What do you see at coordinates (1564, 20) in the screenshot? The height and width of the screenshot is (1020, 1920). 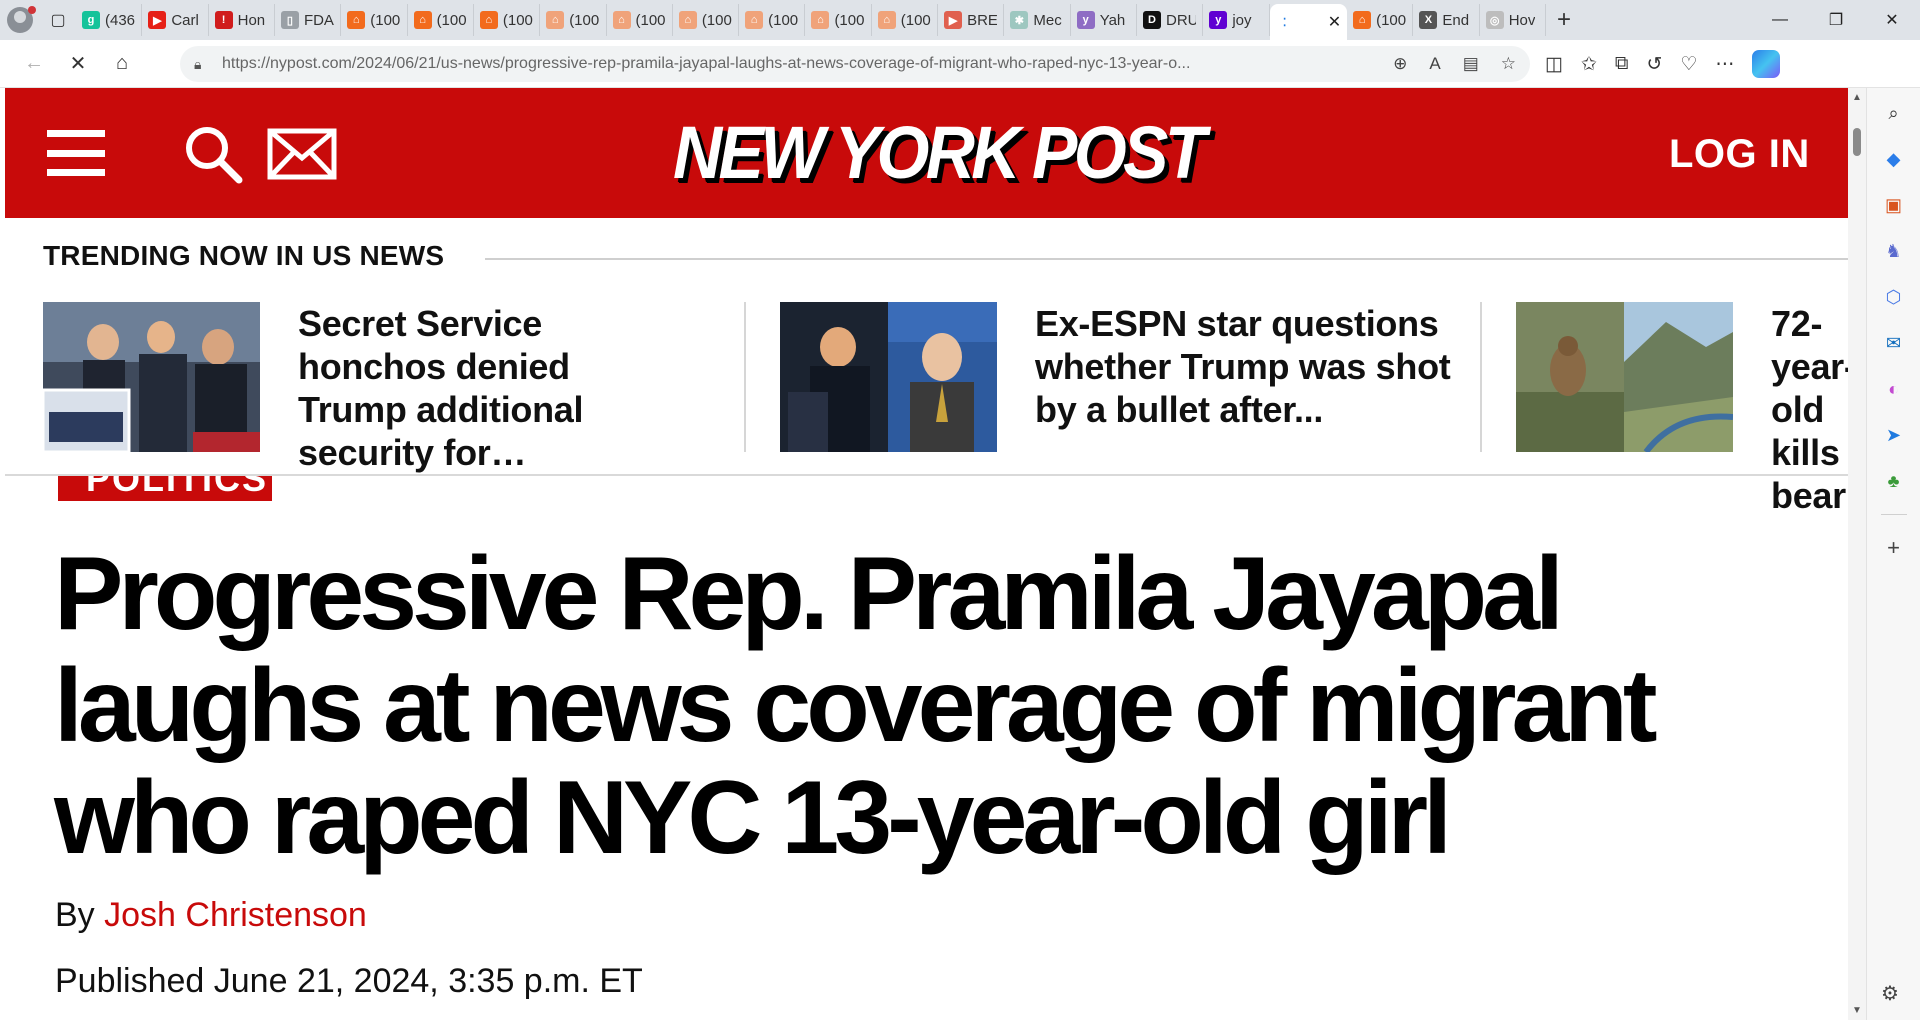 I see `new-tab-icon: +` at bounding box center [1564, 20].